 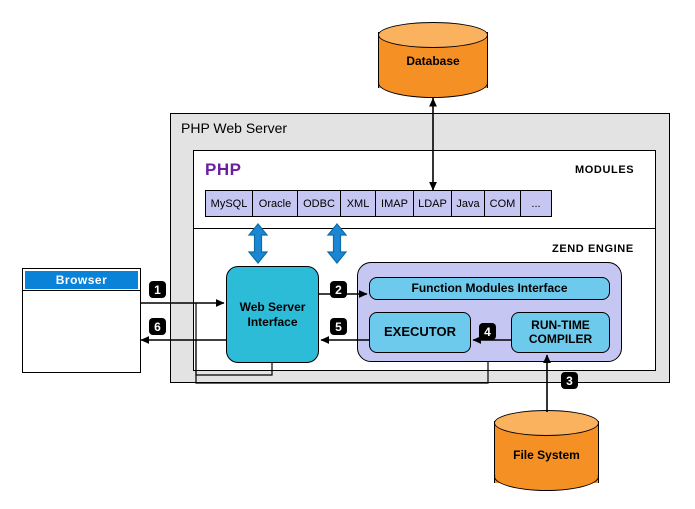 I want to click on module-cell-ldap: LDAP, so click(x=433, y=203).